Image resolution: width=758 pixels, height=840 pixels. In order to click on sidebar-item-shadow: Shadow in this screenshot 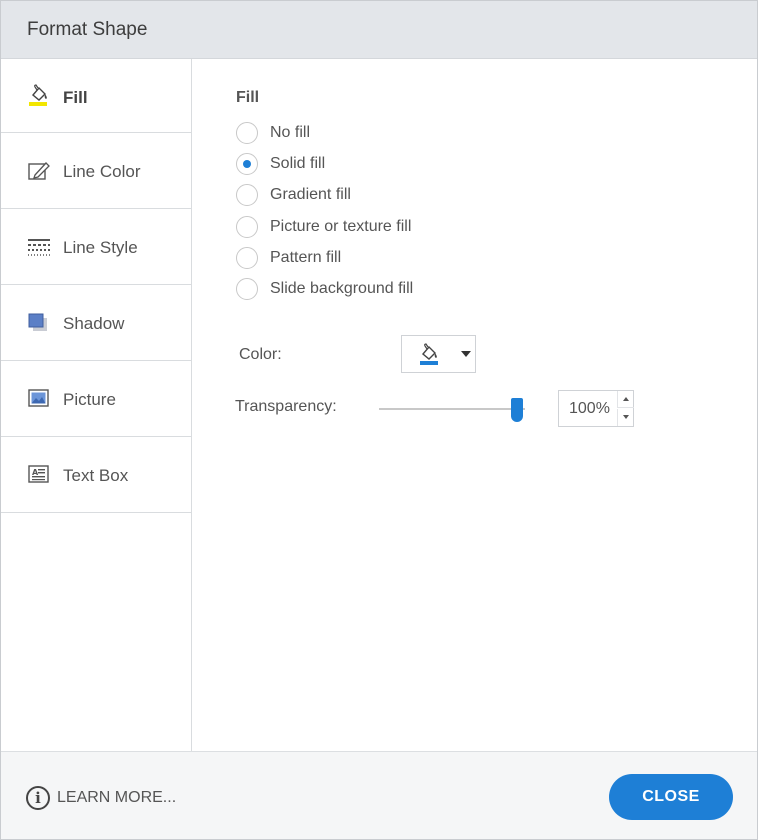, I will do `click(96, 323)`.